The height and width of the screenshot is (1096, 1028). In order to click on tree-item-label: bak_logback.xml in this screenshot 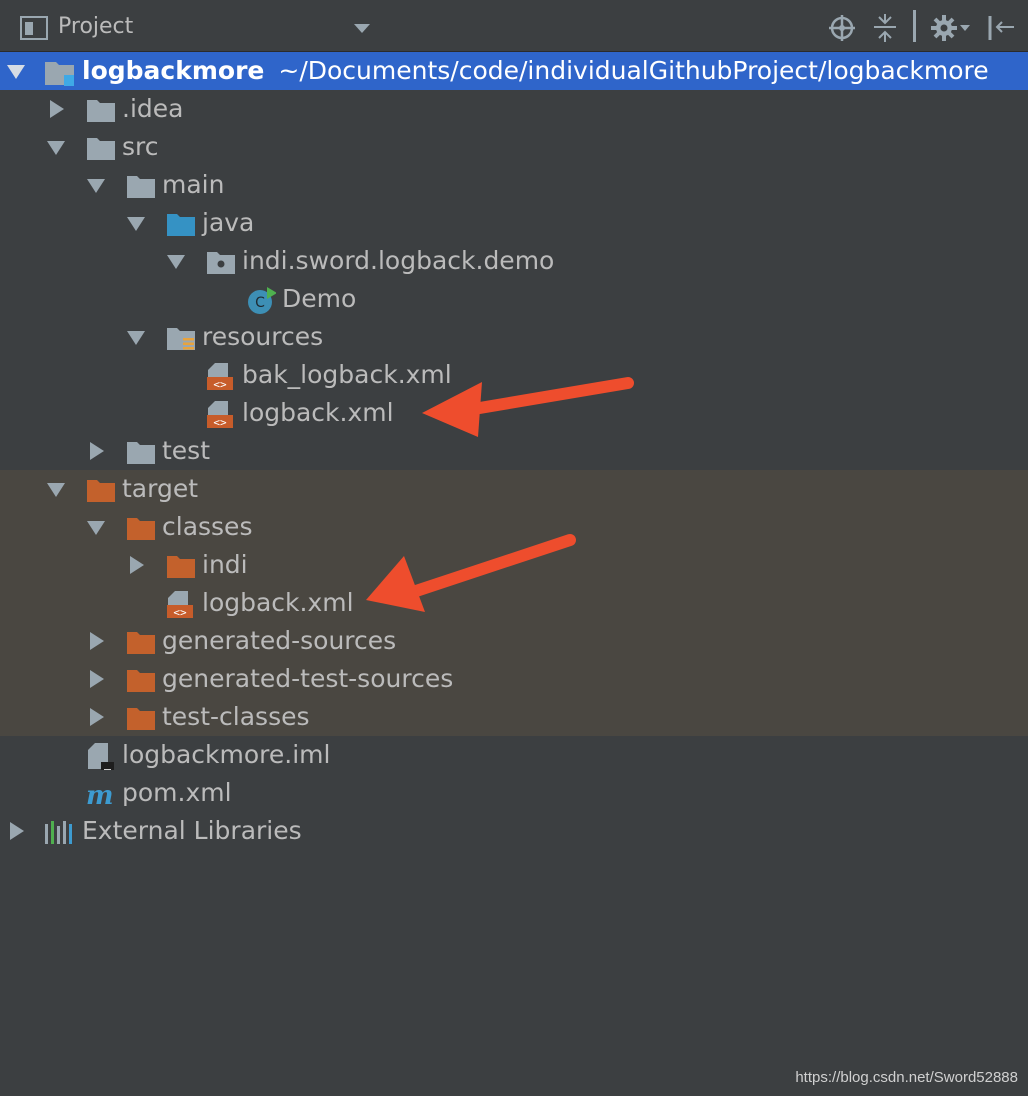, I will do `click(347, 374)`.